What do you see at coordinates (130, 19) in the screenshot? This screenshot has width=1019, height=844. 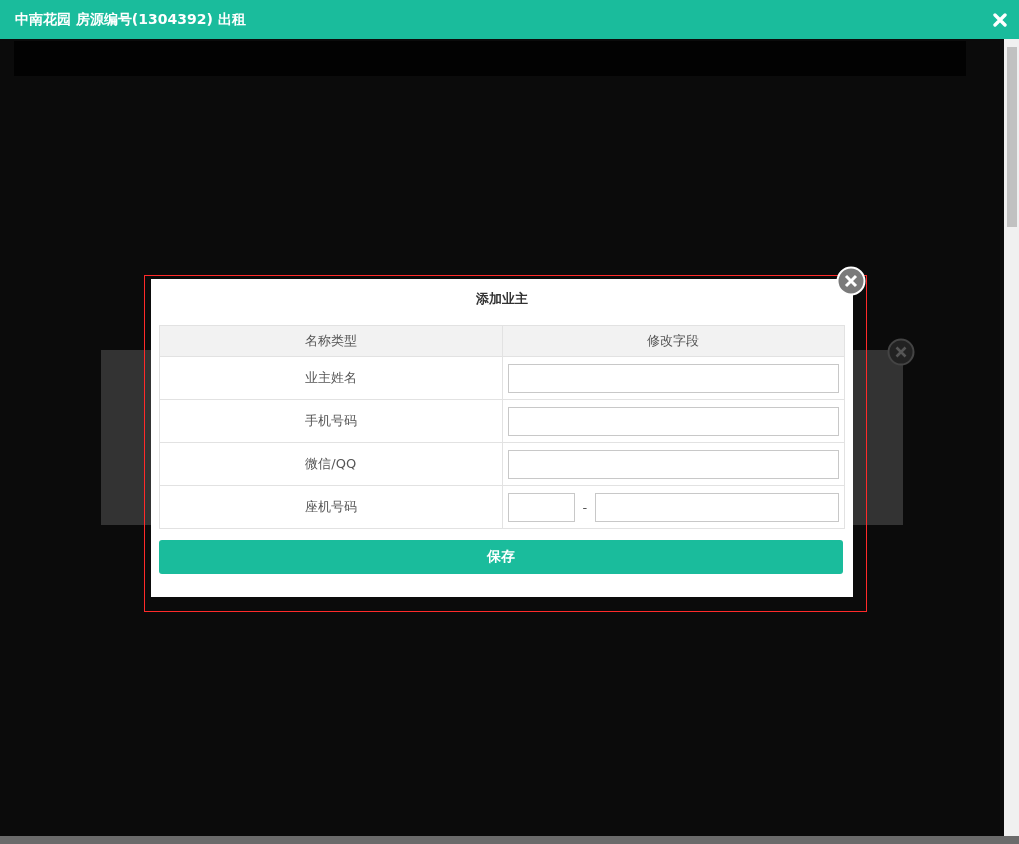 I see `window-title: 中南花园 房源编号(1304392) 出租` at bounding box center [130, 19].